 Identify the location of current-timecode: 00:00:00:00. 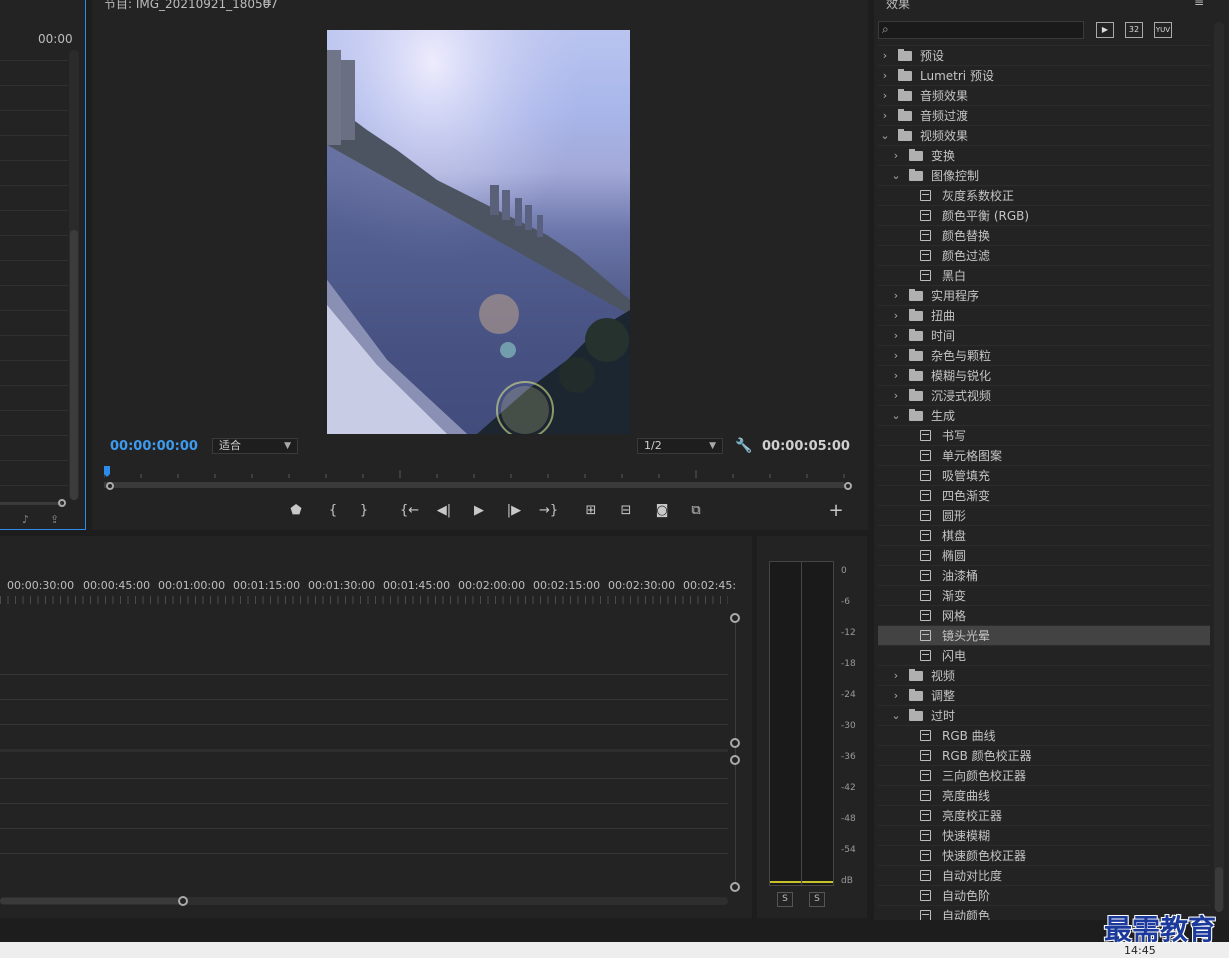
(154, 446).